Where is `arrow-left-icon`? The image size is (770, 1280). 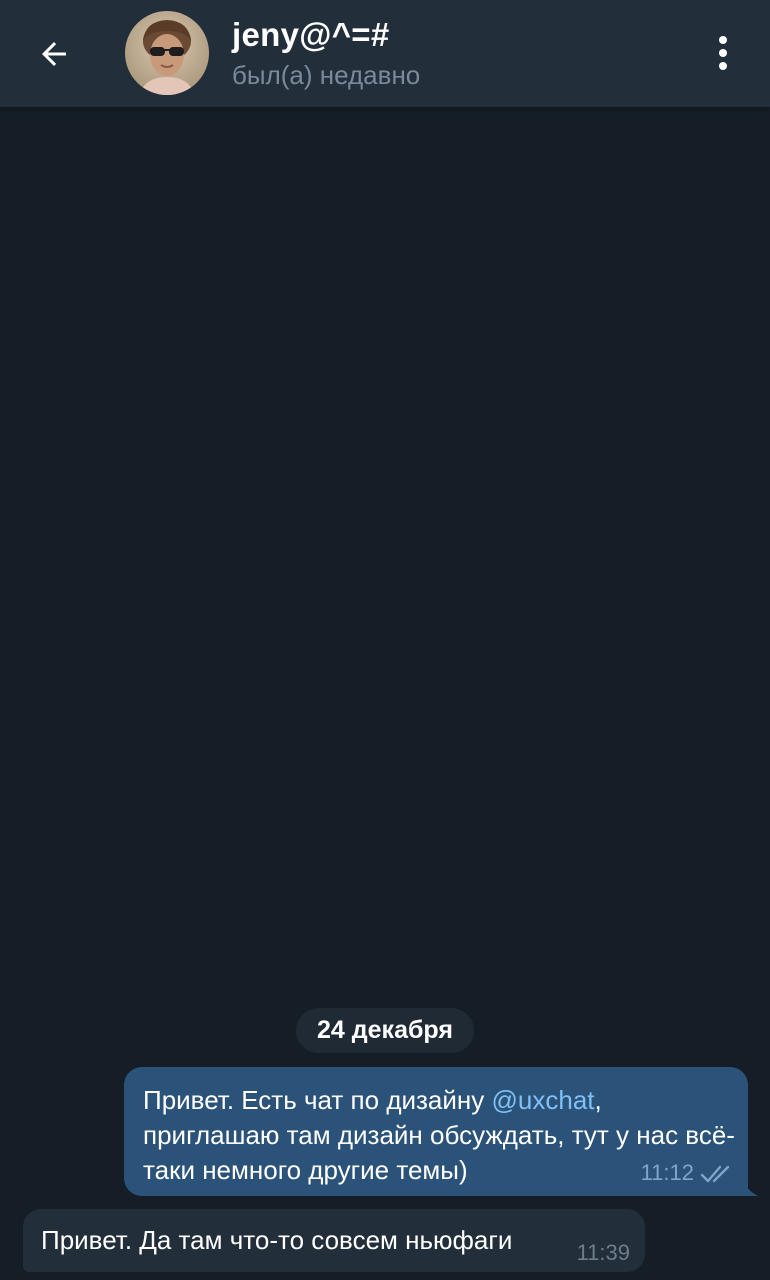 arrow-left-icon is located at coordinates (54, 54).